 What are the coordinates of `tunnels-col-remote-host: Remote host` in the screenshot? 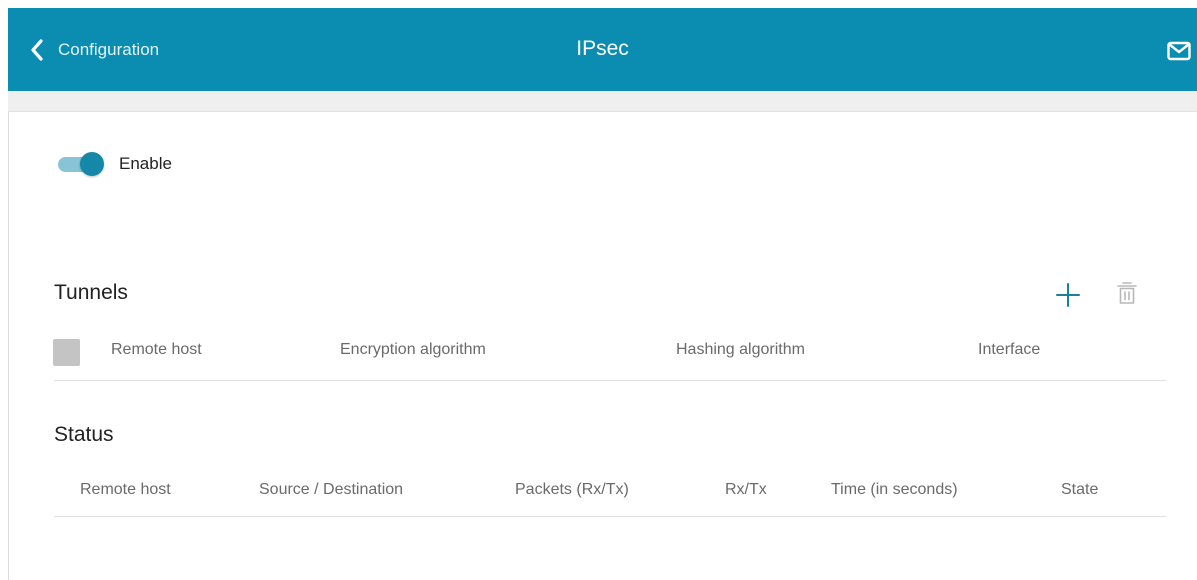 It's located at (156, 350).